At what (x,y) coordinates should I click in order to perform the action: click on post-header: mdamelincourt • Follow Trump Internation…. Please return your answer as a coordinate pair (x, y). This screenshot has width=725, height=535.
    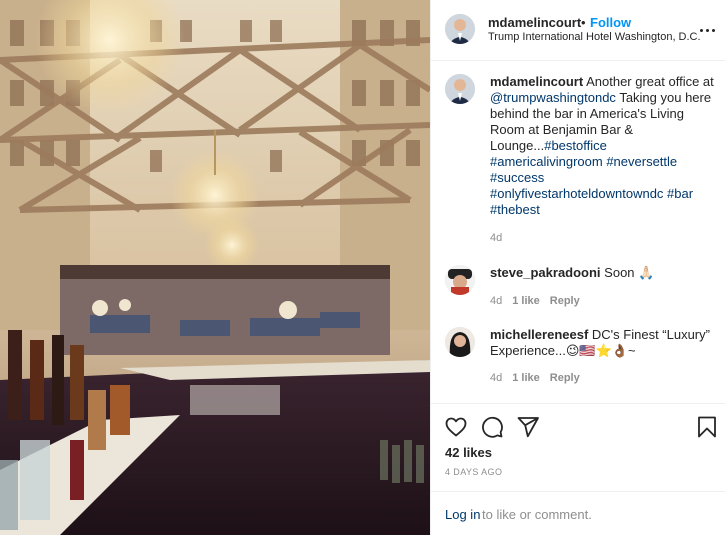
    Looking at the image, I should click on (578, 30).